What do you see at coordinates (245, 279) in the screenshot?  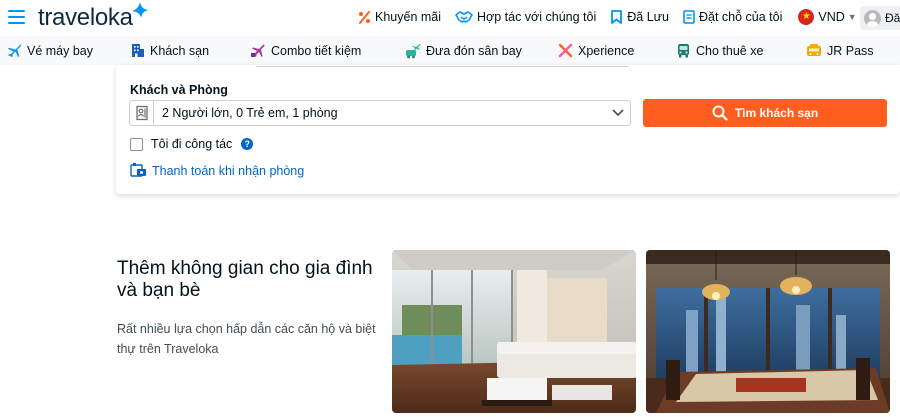 I see `promo-title: Thêm không gian cho gia đình và bạn bè` at bounding box center [245, 279].